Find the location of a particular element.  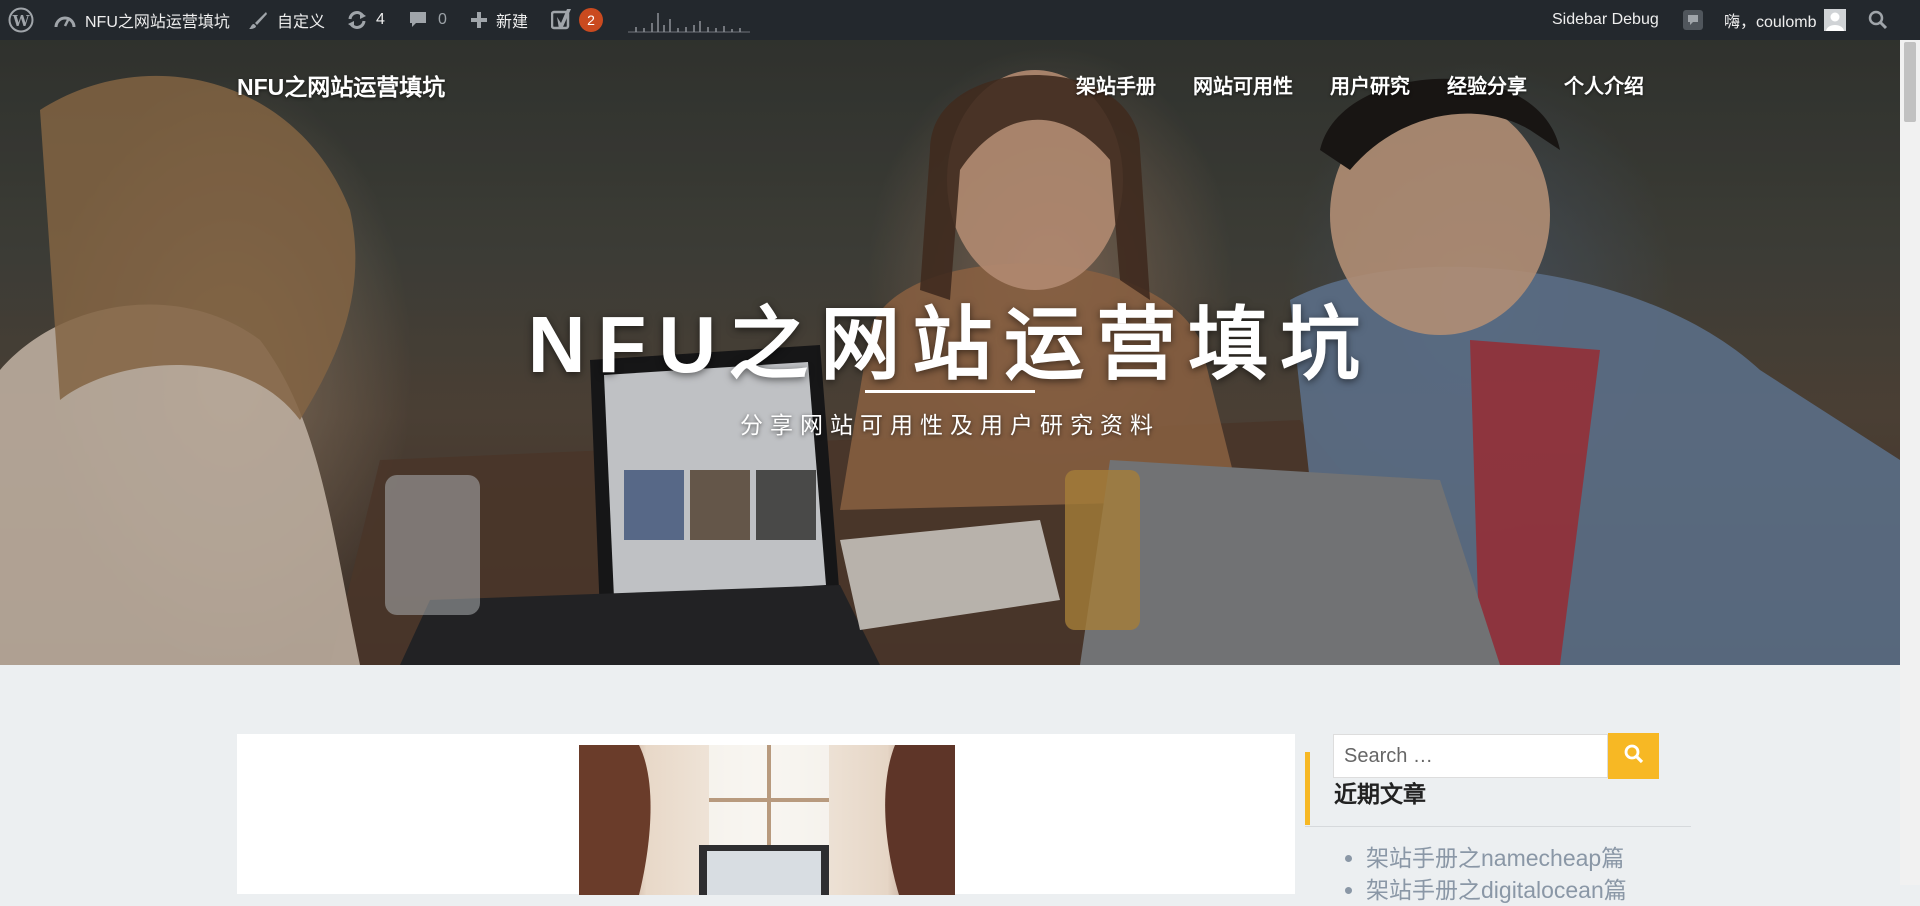

wordpress-logo-icon: W is located at coordinates (21, 20).